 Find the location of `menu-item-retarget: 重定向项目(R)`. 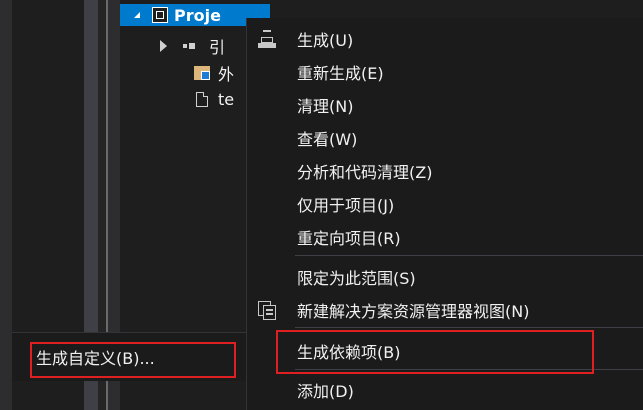

menu-item-retarget: 重定向项目(R) is located at coordinates (445, 237).